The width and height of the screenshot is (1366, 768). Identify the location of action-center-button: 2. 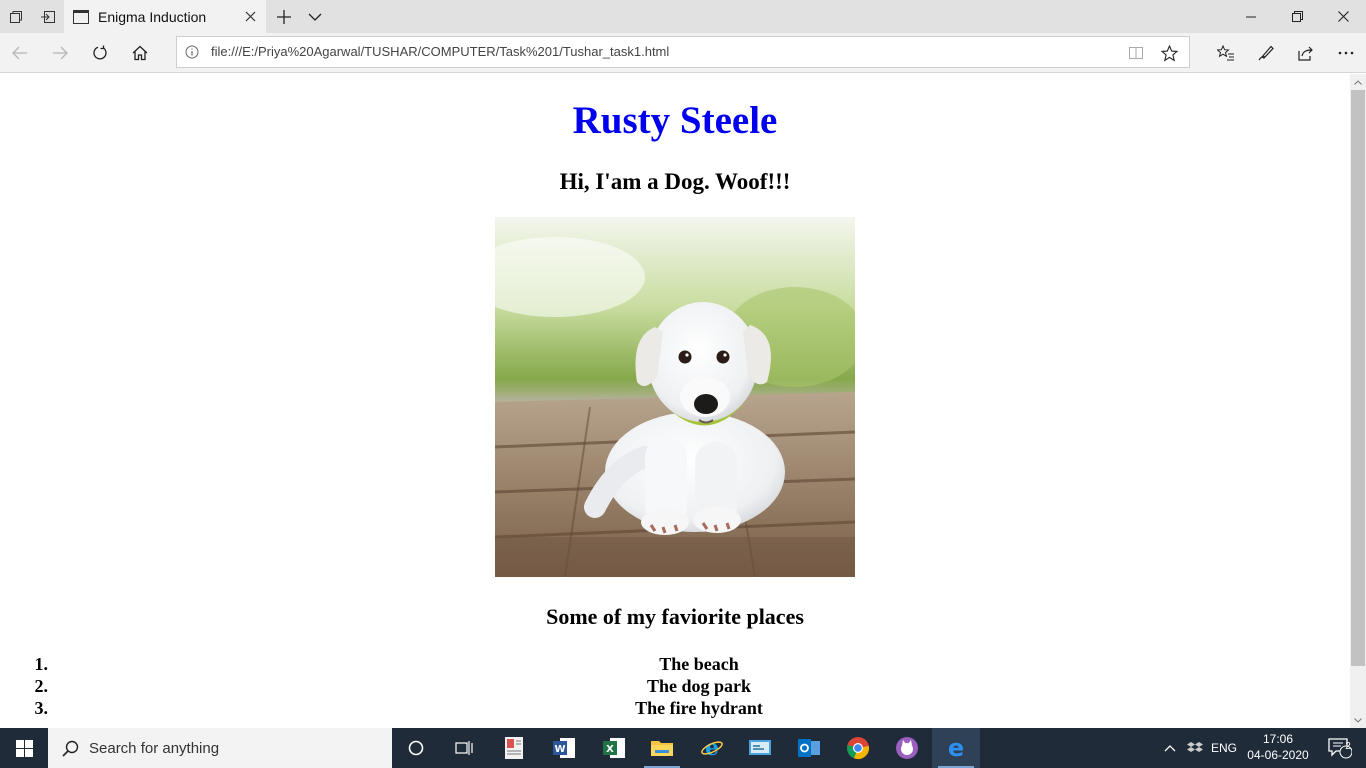
(1340, 748).